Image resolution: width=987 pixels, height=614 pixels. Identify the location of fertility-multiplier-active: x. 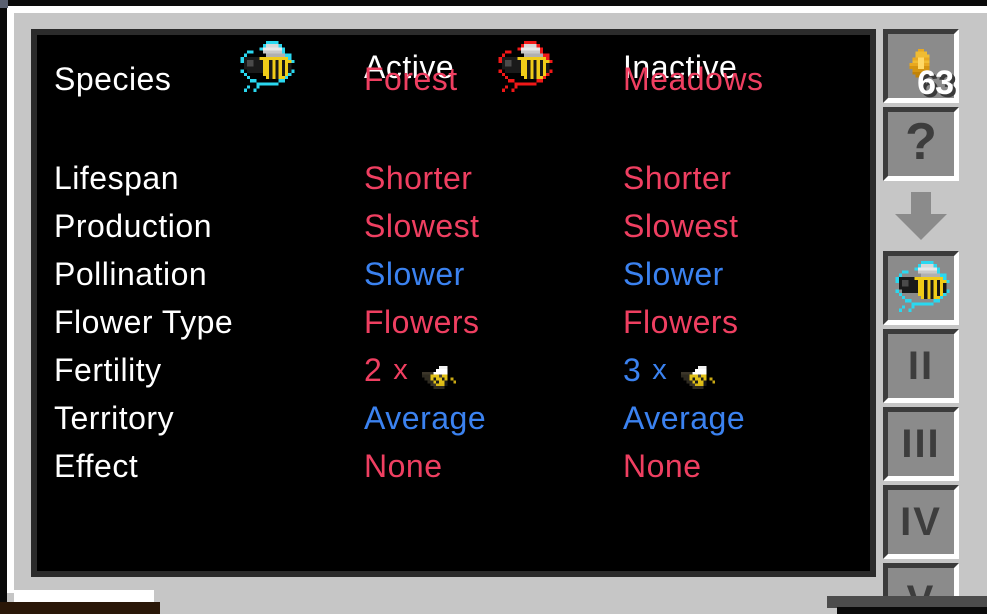
(401, 370).